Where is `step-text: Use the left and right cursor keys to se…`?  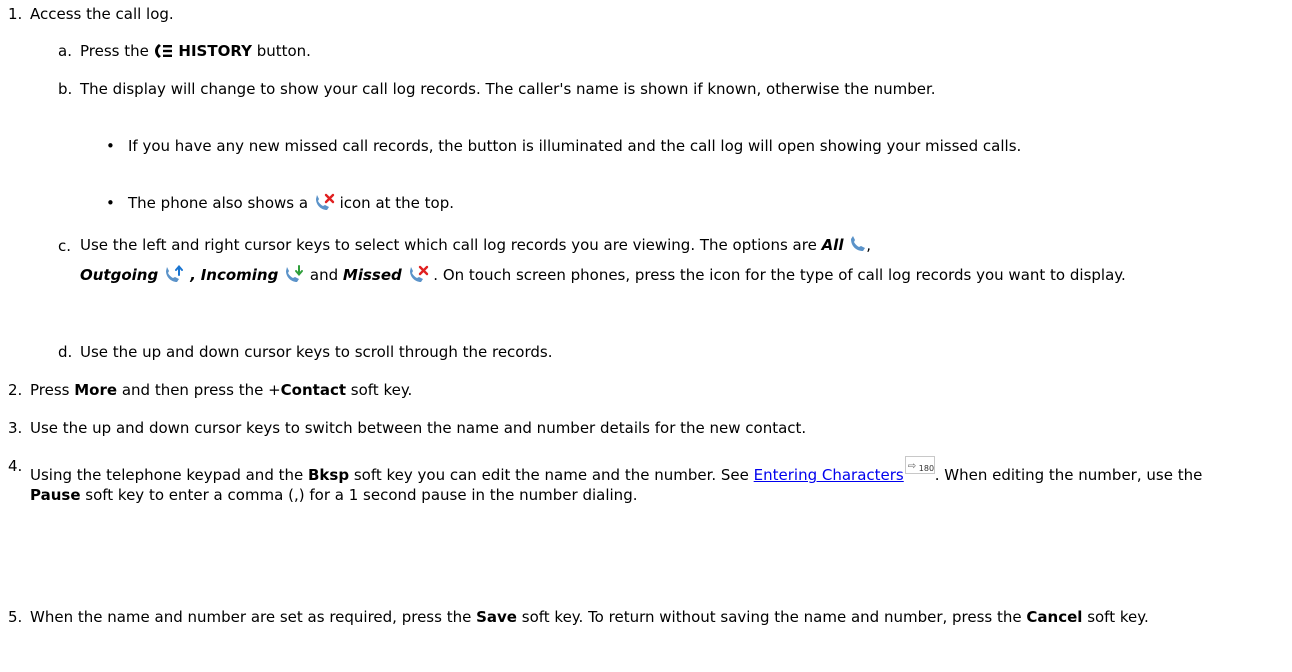
step-text: Use the left and right cursor keys to se… is located at coordinates (660, 262).